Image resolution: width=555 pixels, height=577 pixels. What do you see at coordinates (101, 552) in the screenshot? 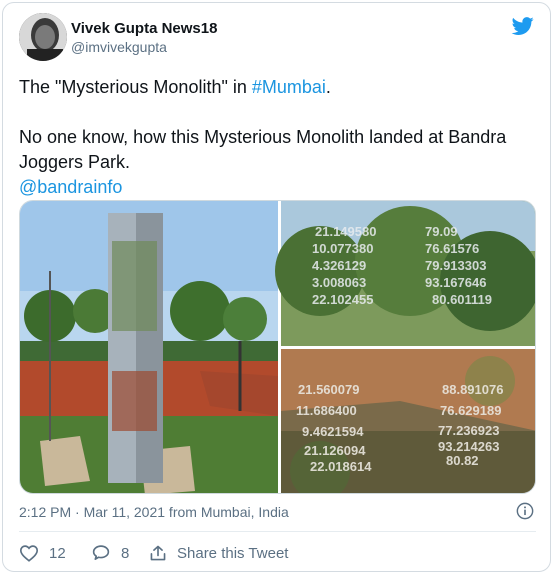
I see `reply-icon` at bounding box center [101, 552].